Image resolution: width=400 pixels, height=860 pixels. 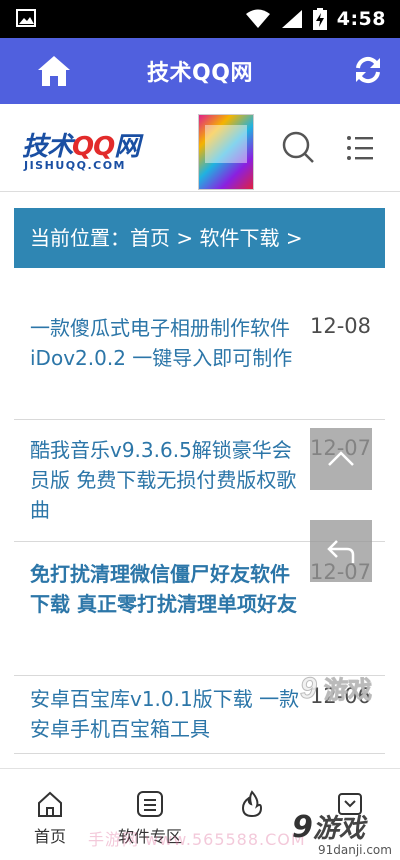 I want to click on watermark-logo-icon: 9 游戏, so click(x=336, y=689).